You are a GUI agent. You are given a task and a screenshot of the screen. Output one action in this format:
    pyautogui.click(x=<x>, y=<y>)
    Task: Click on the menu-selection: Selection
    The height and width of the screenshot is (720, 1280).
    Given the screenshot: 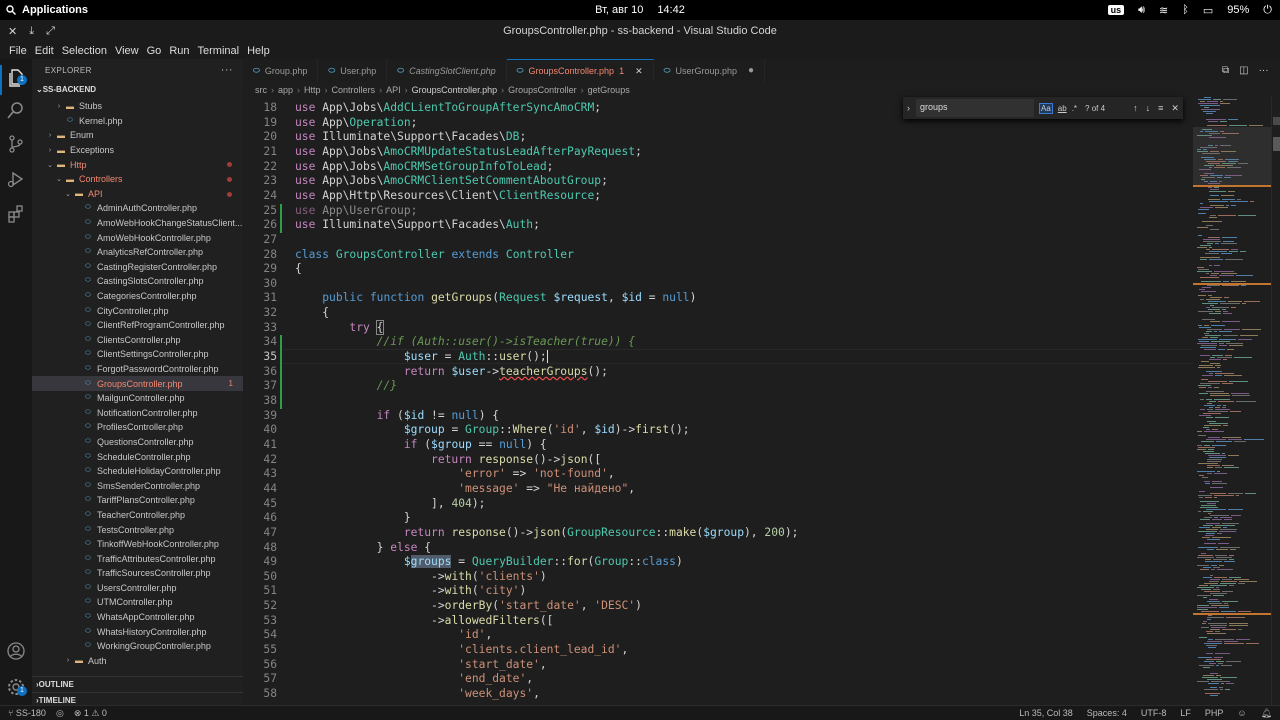 What is the action you would take?
    pyautogui.click(x=84, y=51)
    